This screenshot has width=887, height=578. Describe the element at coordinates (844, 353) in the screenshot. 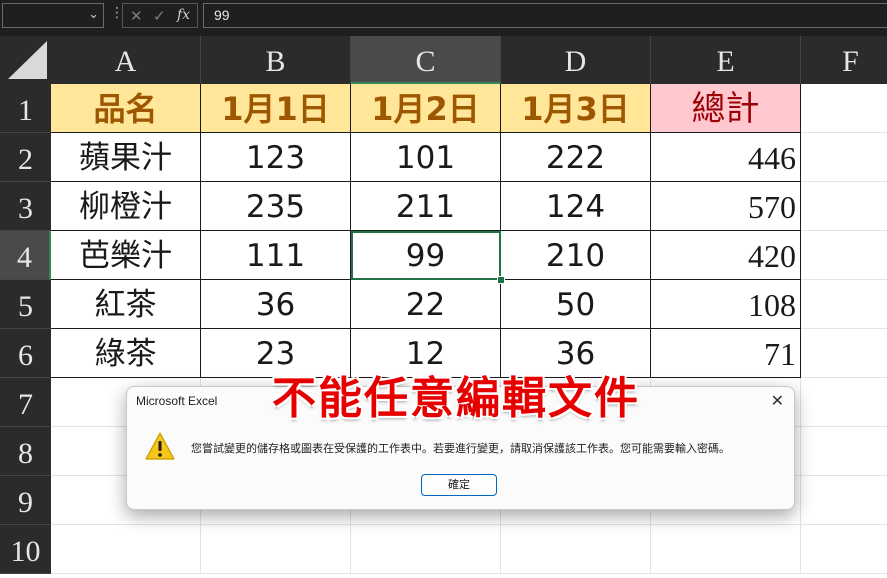

I see `cell-f6` at that location.